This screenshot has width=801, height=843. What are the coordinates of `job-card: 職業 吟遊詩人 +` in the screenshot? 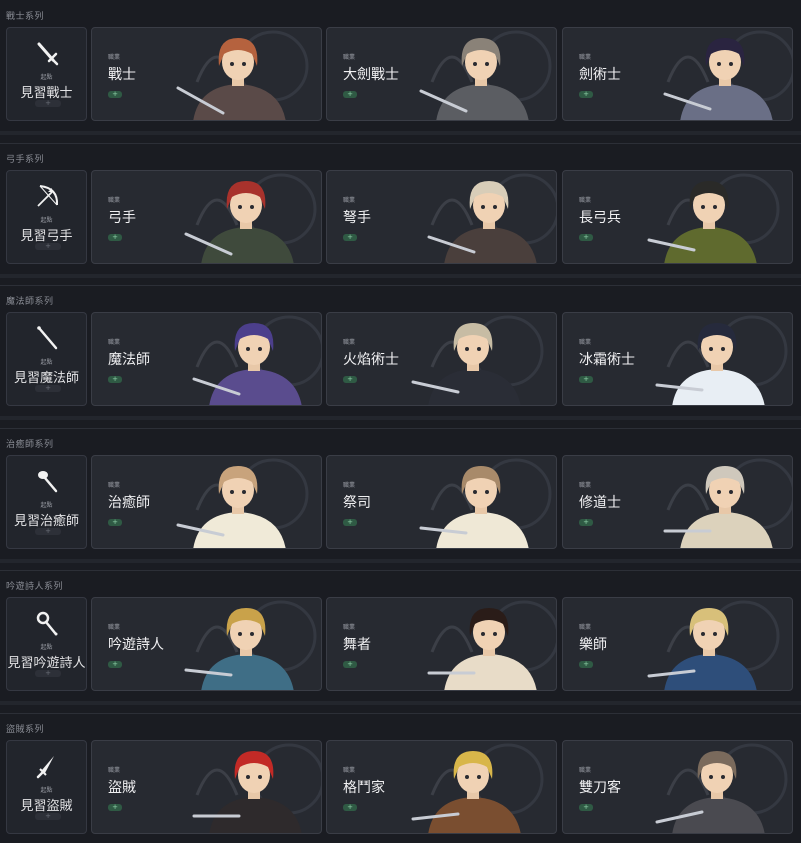 It's located at (206, 644).